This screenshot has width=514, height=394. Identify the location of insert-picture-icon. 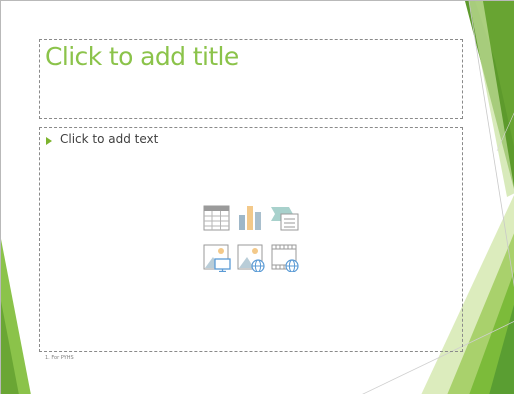
(217, 258).